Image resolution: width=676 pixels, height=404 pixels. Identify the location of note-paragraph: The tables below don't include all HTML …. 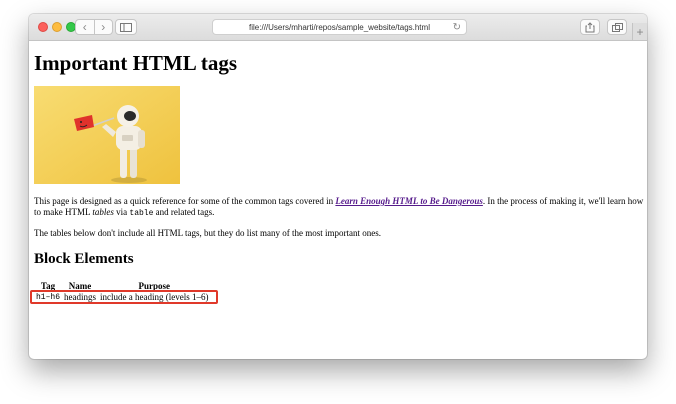
(207, 233).